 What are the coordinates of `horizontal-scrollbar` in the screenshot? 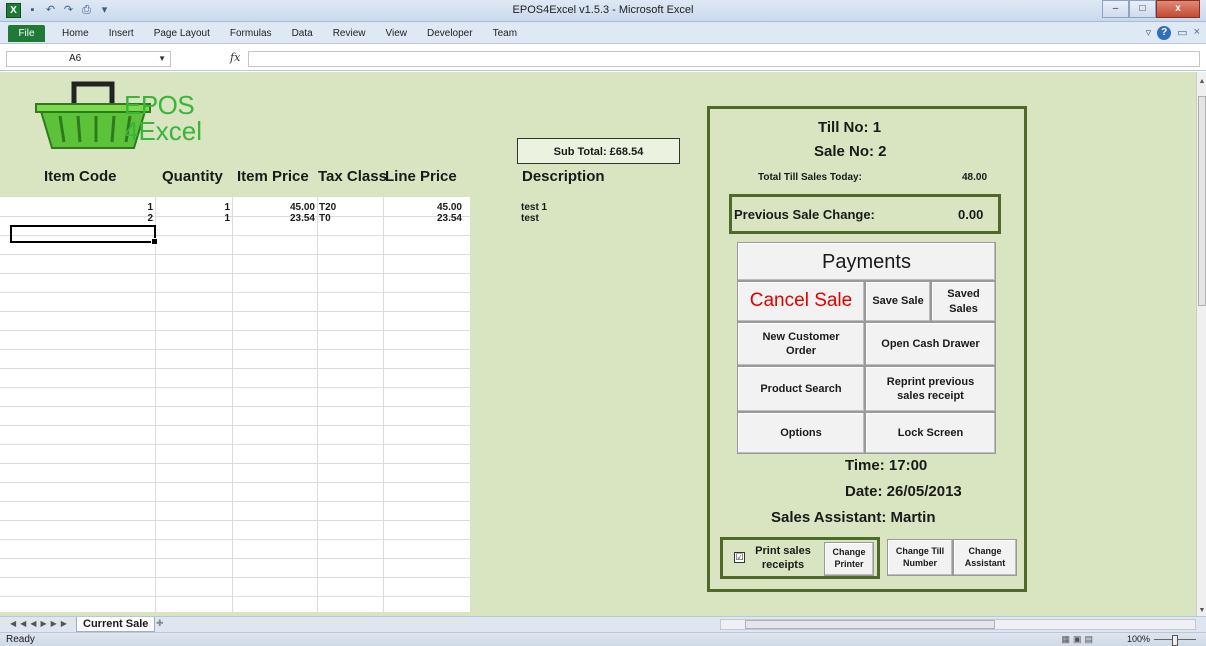 It's located at (958, 624).